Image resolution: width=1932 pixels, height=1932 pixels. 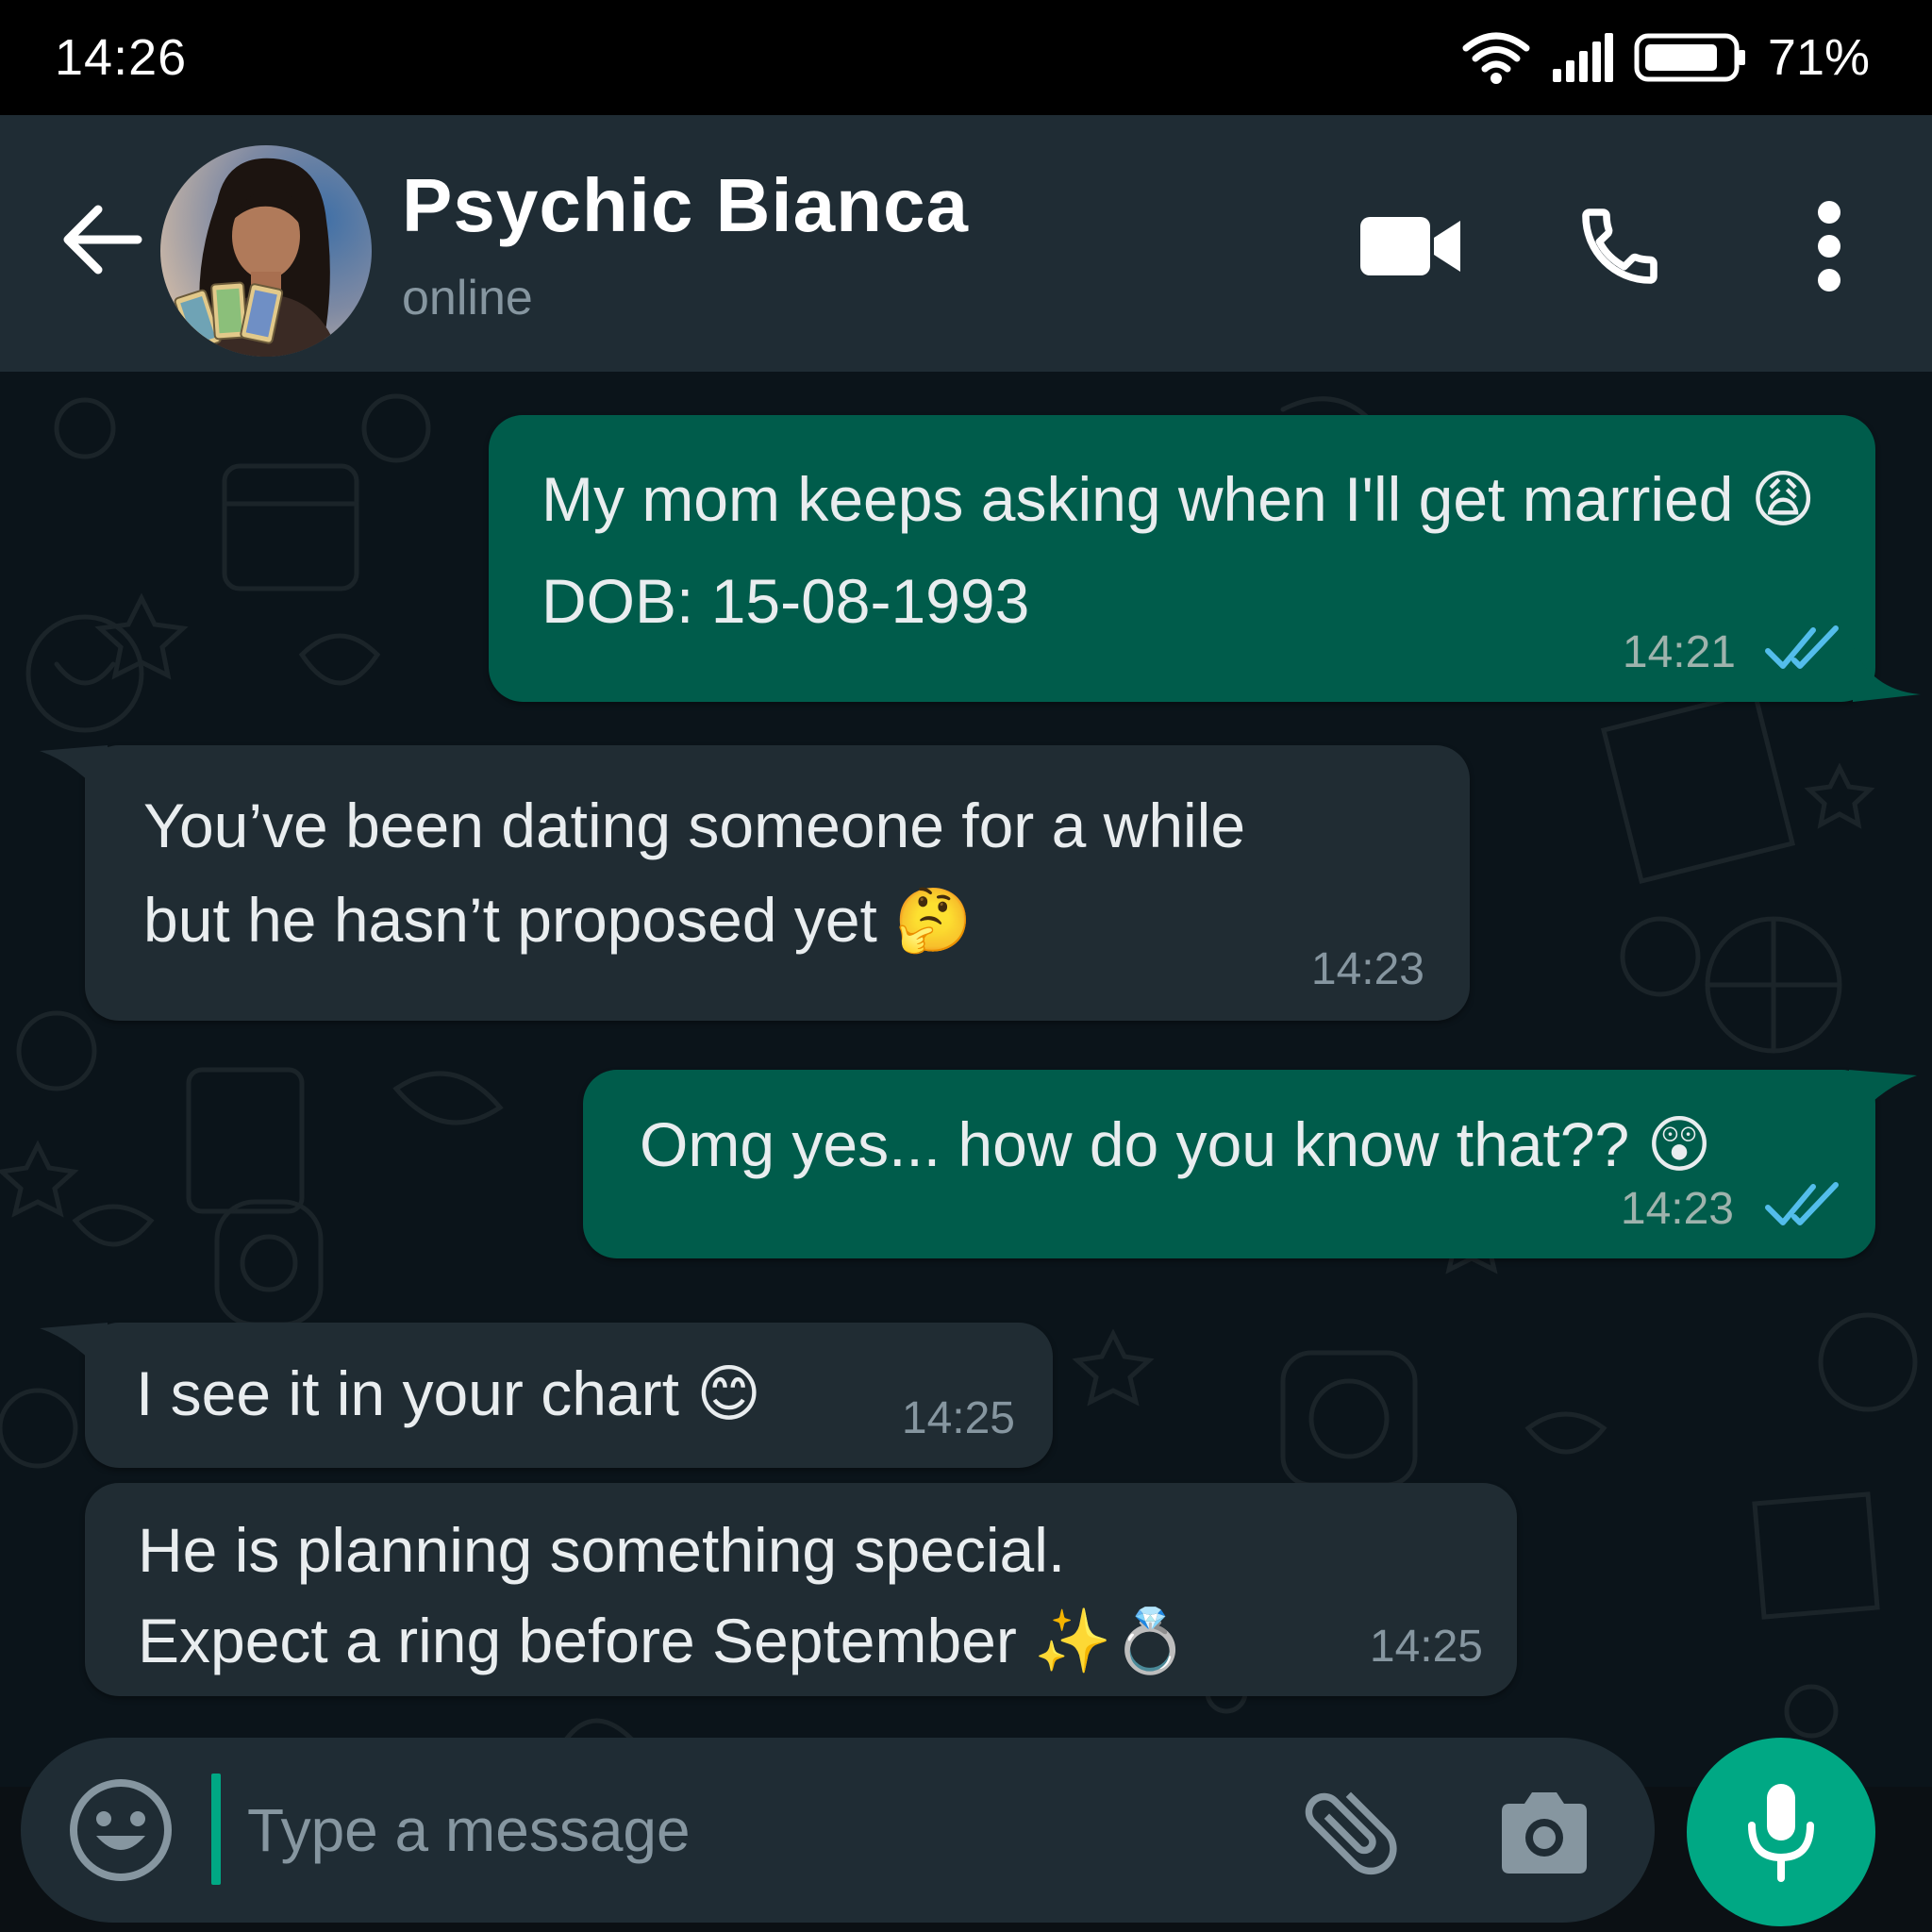 I want to click on contact-status: online, so click(x=467, y=298).